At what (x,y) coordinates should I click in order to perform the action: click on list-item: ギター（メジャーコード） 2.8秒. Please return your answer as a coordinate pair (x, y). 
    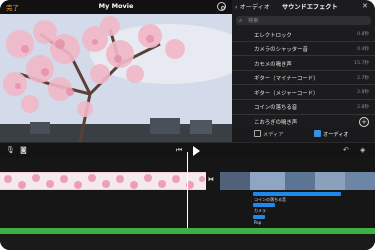
    Looking at the image, I should click on (303, 92).